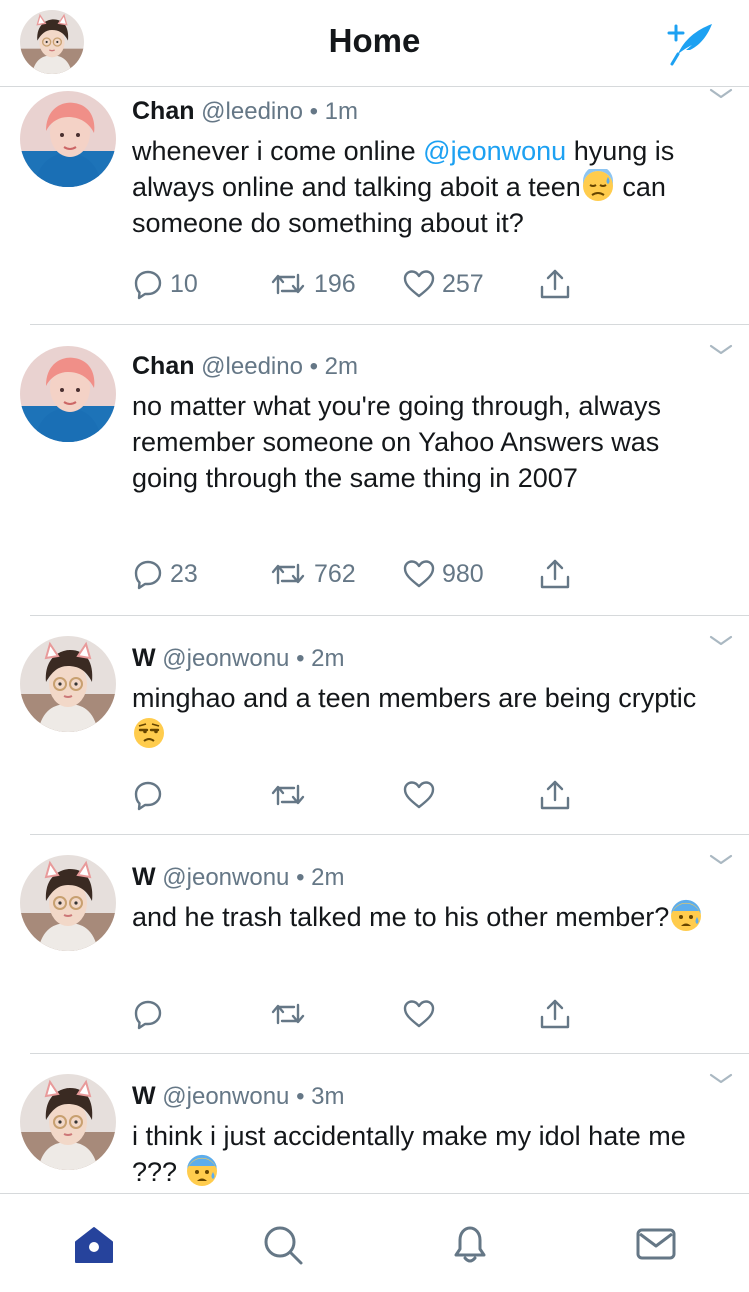 The height and width of the screenshot is (1292, 749). Describe the element at coordinates (470, 1244) in the screenshot. I see `notifications-icon` at that location.